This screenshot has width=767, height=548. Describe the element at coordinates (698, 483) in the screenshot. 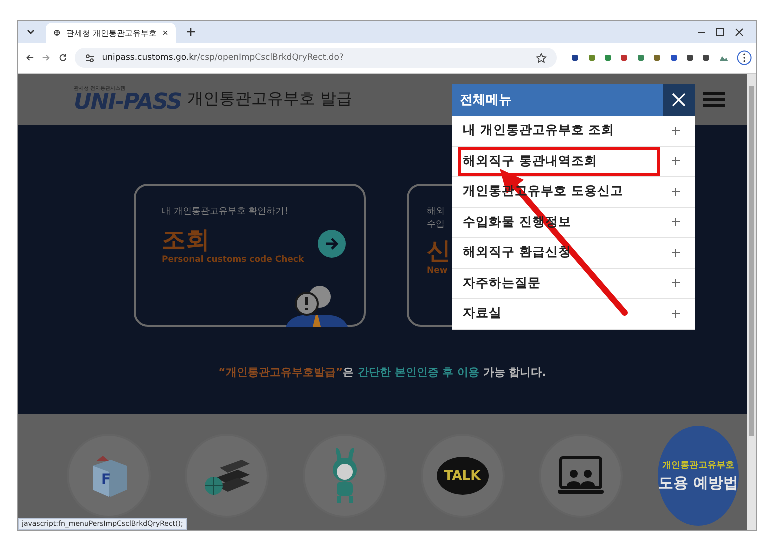

I see `banner-text: 도용 예방법` at that location.